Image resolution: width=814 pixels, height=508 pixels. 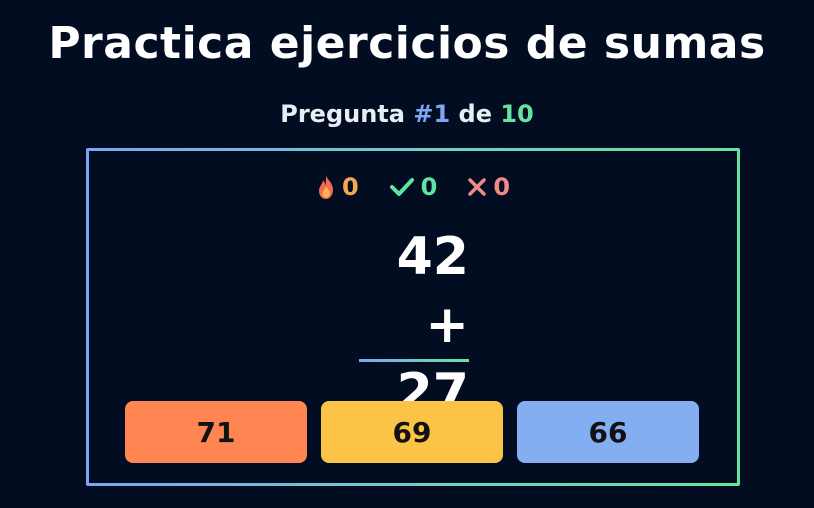 I want to click on addition-problem: 42 + 27, so click(x=414, y=325).